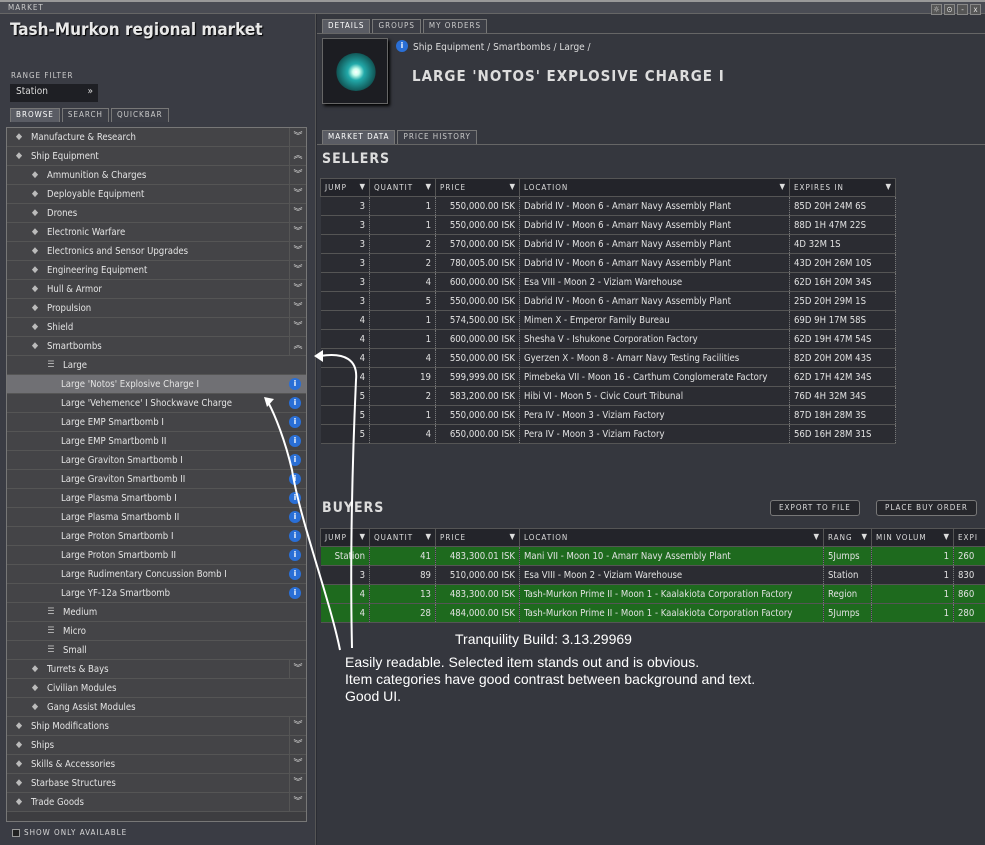 This screenshot has width=985, height=845. What do you see at coordinates (156, 669) in the screenshot?
I see `tree-item: ◆ Turrets & Bays ︾` at bounding box center [156, 669].